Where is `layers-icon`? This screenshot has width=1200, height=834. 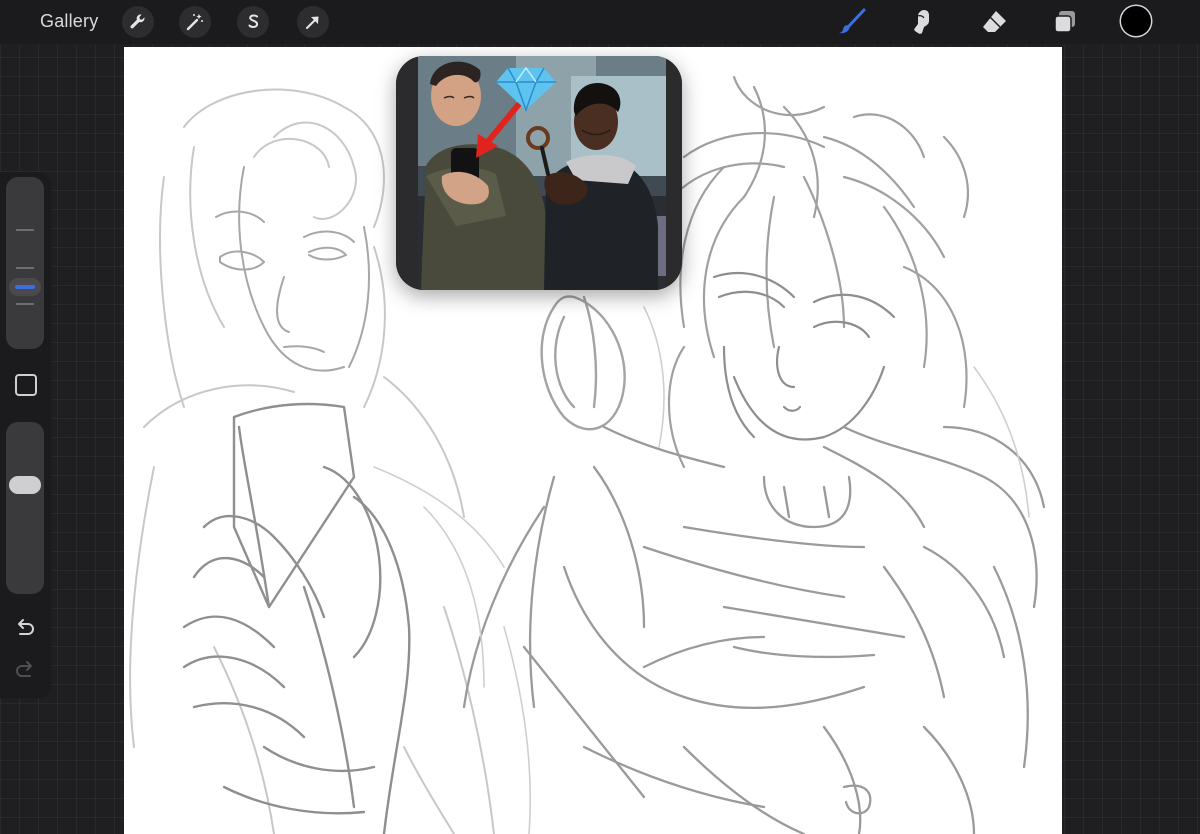 layers-icon is located at coordinates (1064, 22).